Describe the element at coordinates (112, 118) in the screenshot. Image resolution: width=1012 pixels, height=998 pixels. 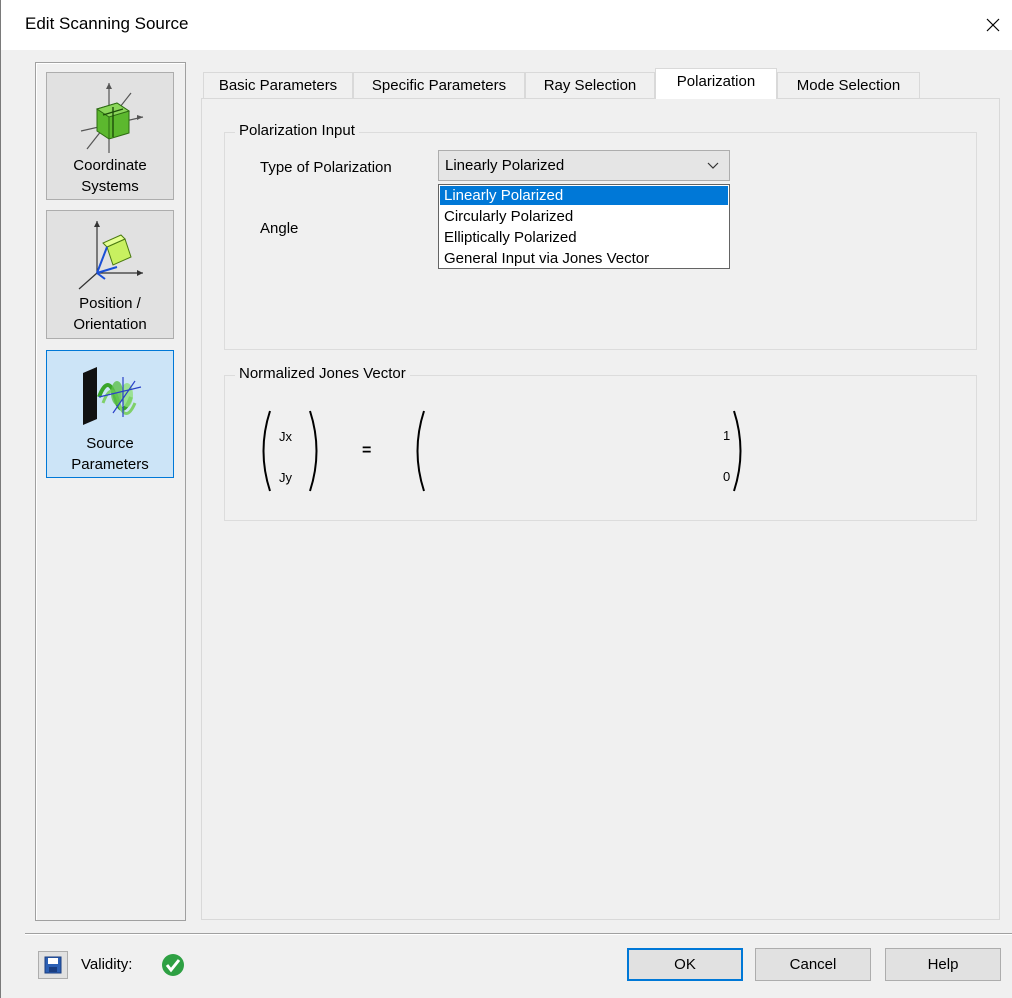
I see `coordinate-systems-icon` at that location.